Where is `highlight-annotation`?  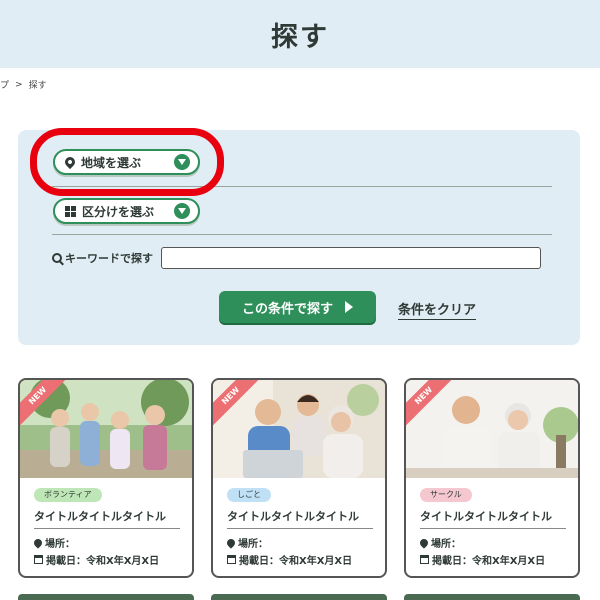 highlight-annotation is located at coordinates (127, 162).